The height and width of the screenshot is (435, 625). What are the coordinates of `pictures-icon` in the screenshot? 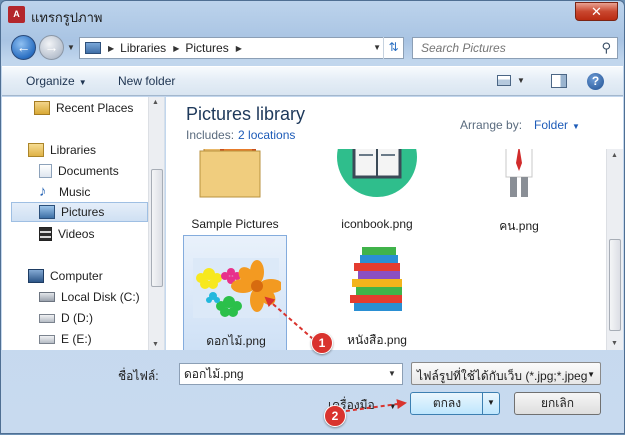 It's located at (47, 212).